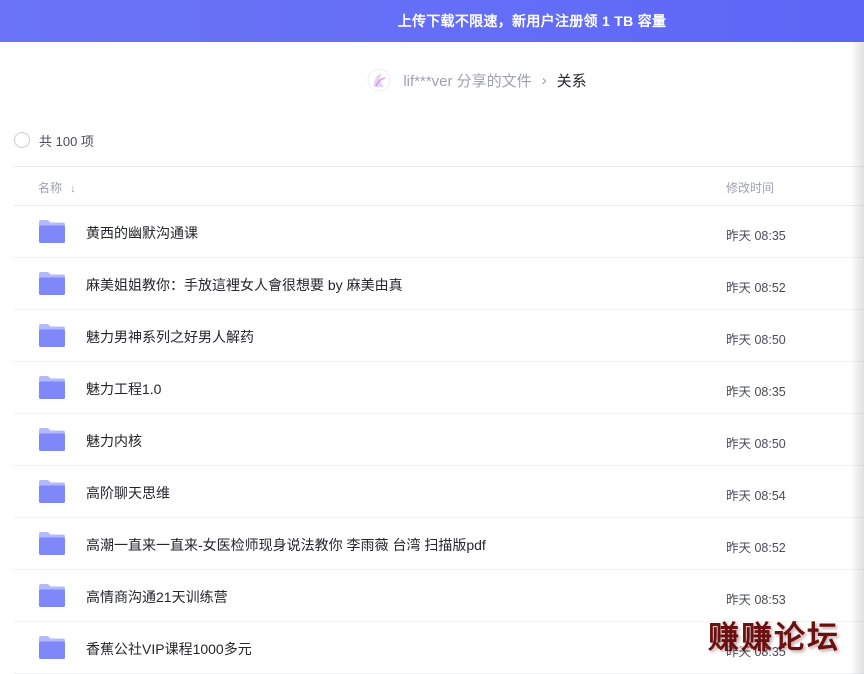 The width and height of the screenshot is (864, 674). What do you see at coordinates (286, 545) in the screenshot?
I see `file-name: 高潮一直来一直来-女医检师现身说法教你 李雨薇 台湾 扫描版pdf` at bounding box center [286, 545].